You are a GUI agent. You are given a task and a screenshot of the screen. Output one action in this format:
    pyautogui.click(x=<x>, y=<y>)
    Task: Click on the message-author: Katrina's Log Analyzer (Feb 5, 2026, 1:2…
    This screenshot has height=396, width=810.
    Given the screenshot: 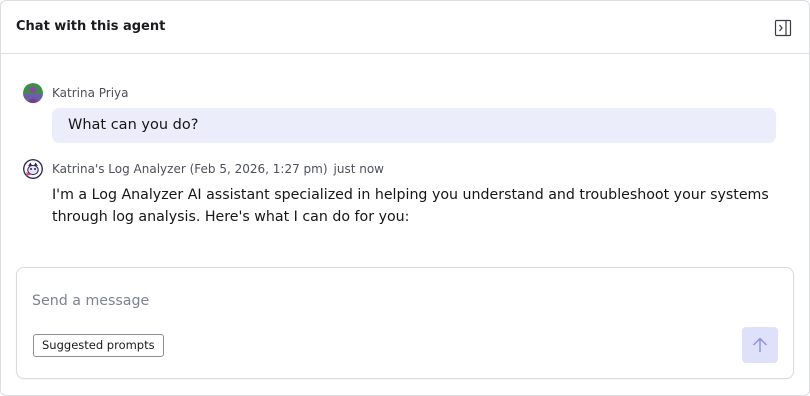 What is the action you would take?
    pyautogui.click(x=218, y=169)
    